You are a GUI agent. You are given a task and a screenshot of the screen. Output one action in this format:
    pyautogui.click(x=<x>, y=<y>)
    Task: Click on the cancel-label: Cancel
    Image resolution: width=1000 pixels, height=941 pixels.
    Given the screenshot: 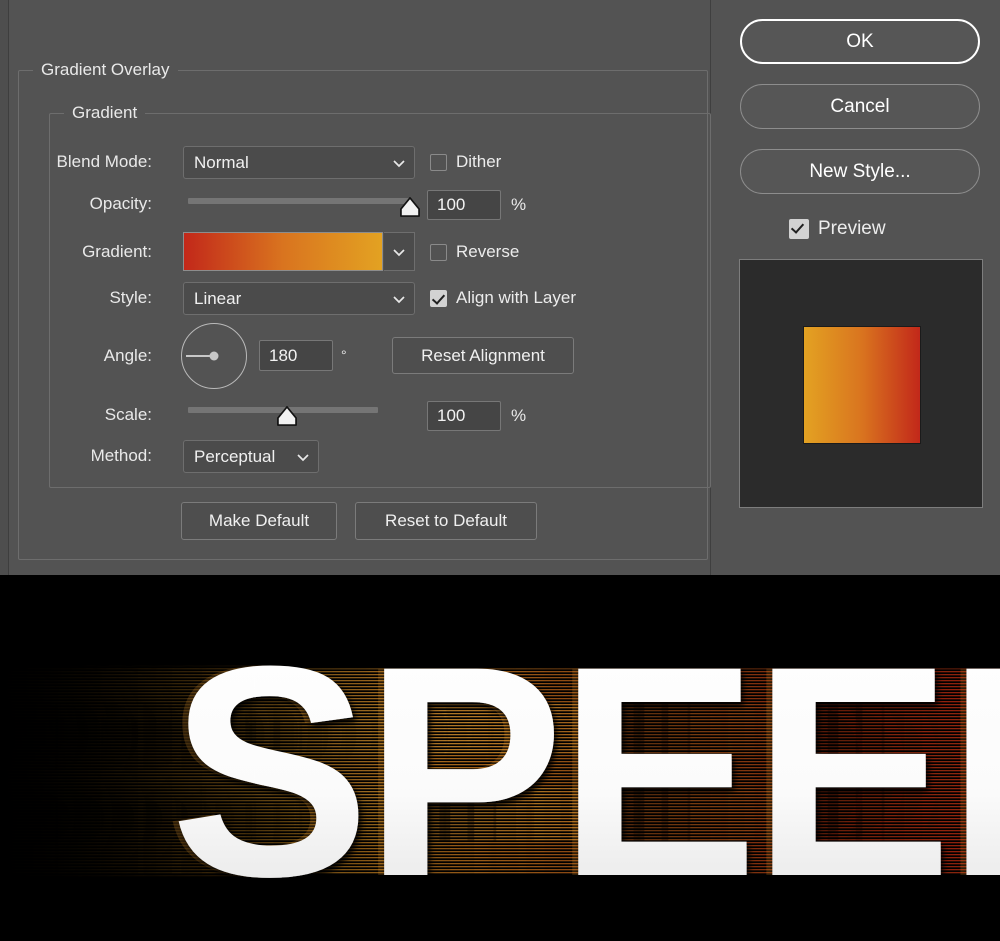 What is the action you would take?
    pyautogui.click(x=860, y=106)
    